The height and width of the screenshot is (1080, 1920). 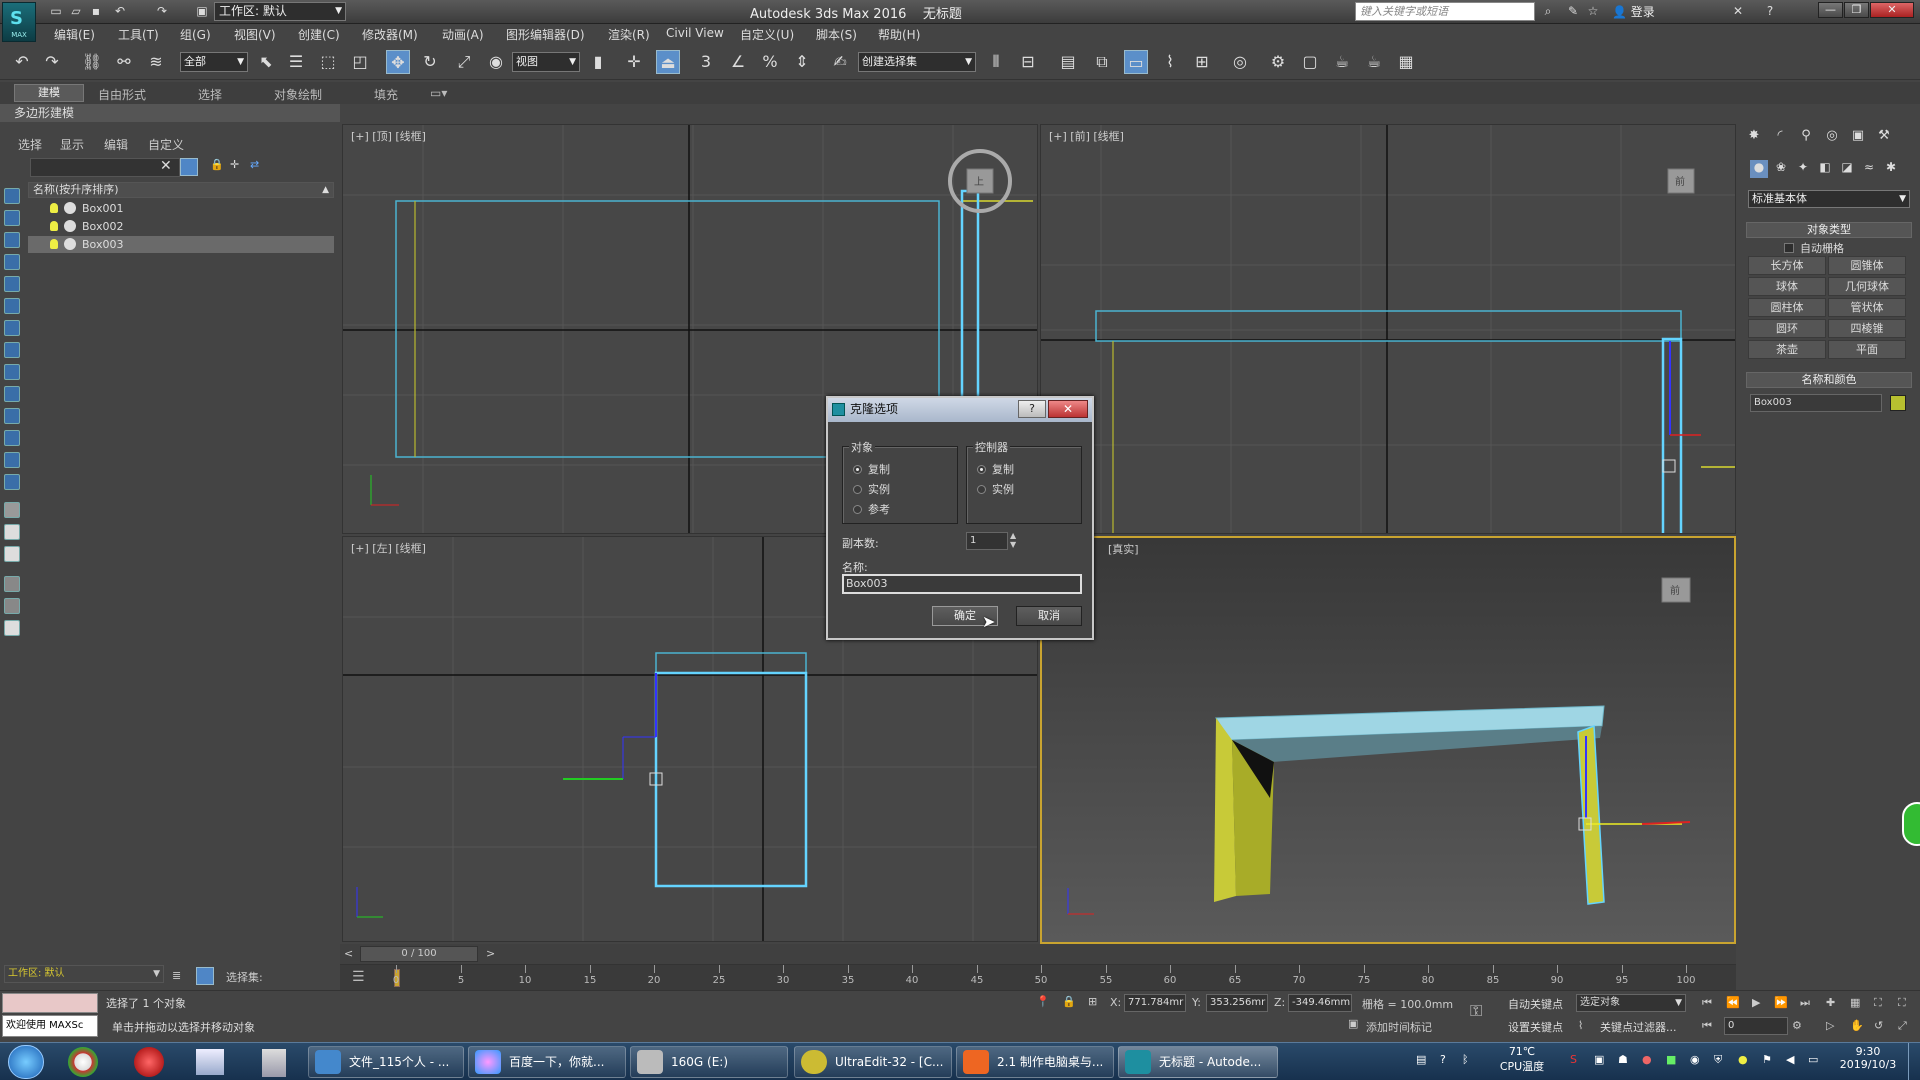 I want to click on select-move-icon: ✥, so click(x=398, y=62).